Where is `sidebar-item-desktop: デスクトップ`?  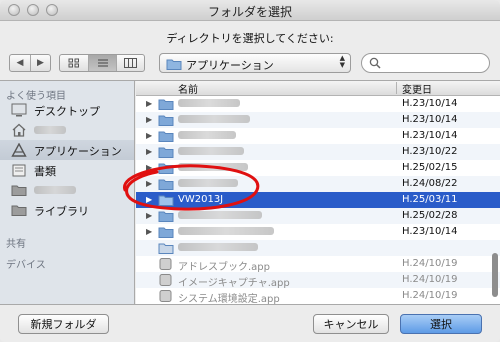
sidebar-item-desktop: デスクトップ is located at coordinates (67, 110).